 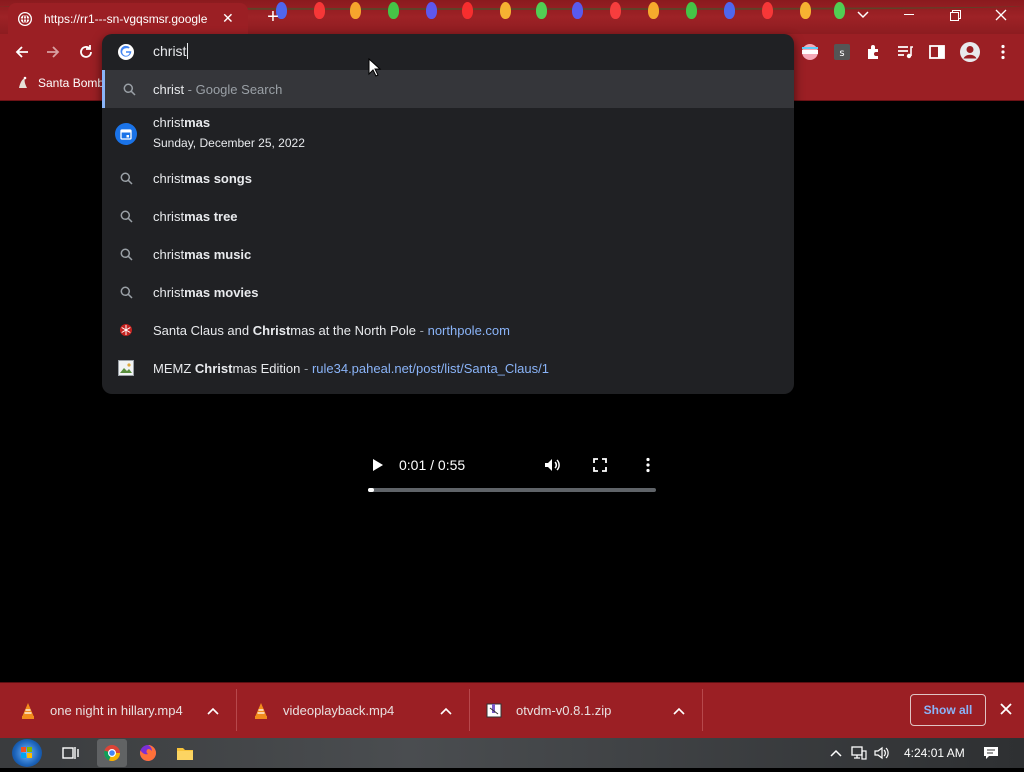 What do you see at coordinates (512, 753) in the screenshot?
I see `windows-taskbar: 4:24:01 AM` at bounding box center [512, 753].